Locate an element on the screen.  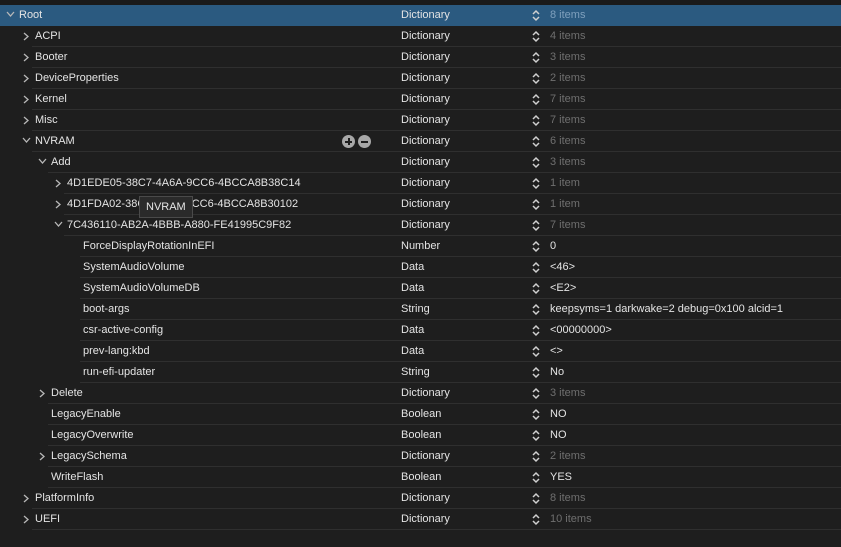
outline-row: SystemAudioVolume Data <46> is located at coordinates (420, 267).